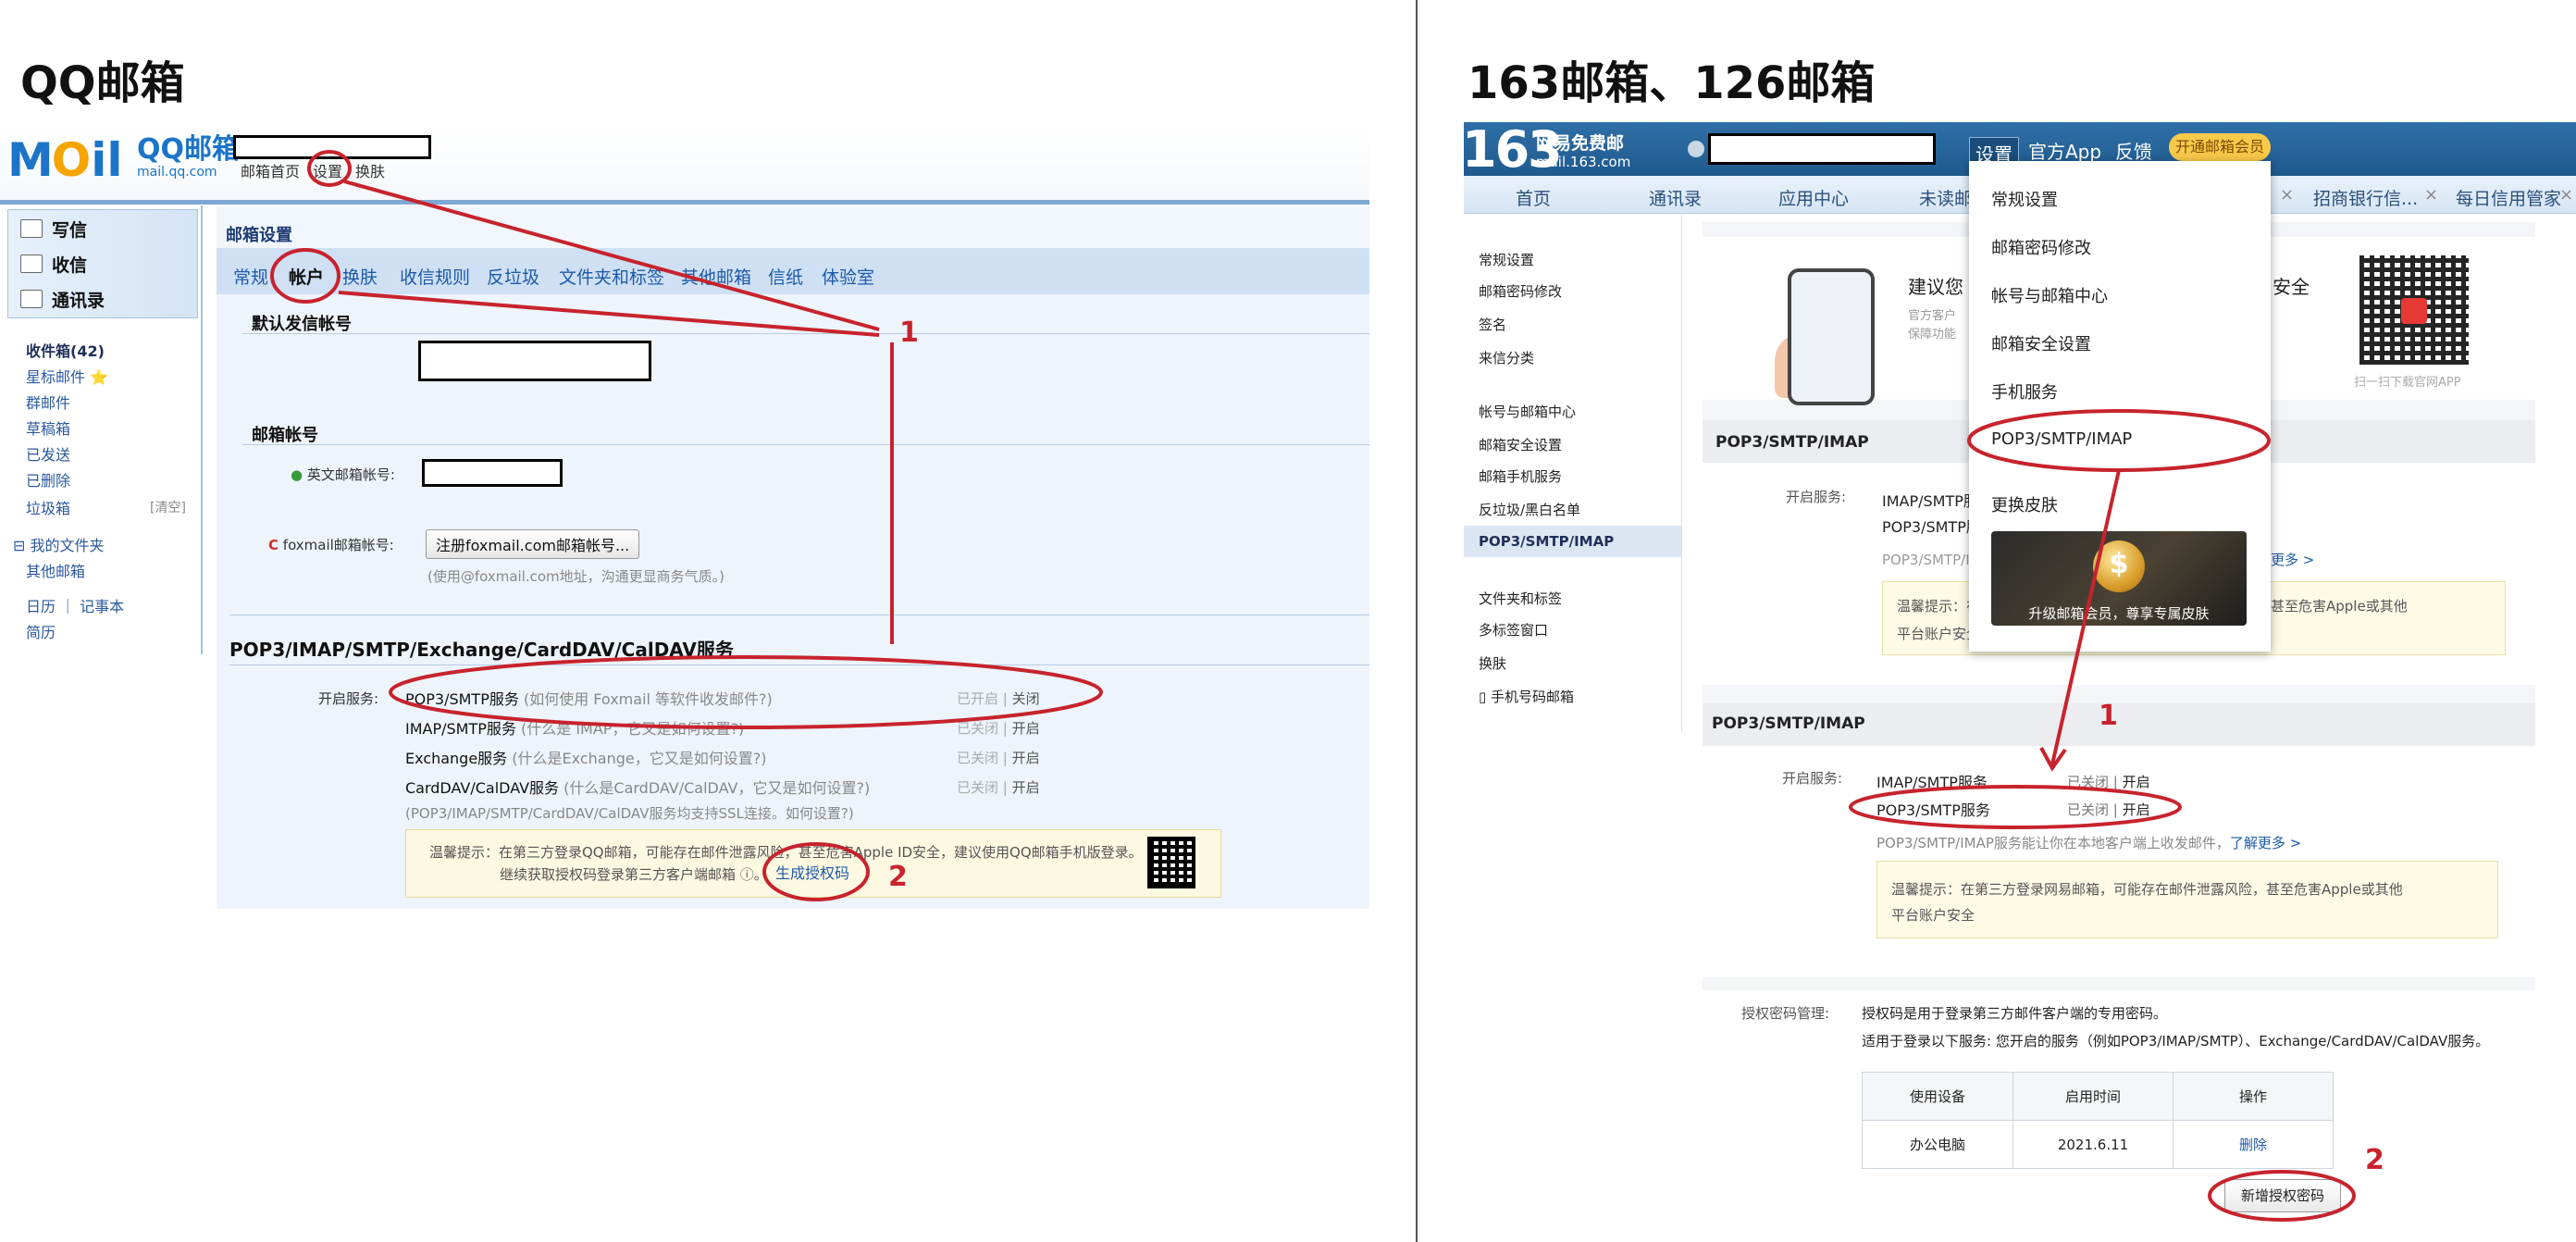  Describe the element at coordinates (67, 376) in the screenshot. I see `folder-starred: 星标邮件 ⭐` at that location.